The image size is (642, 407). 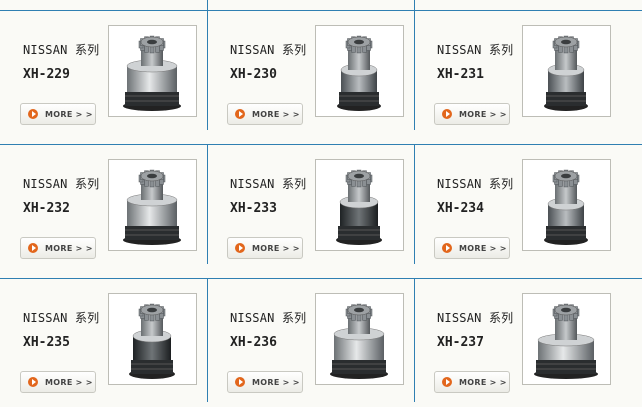 I want to click on product-card: NISSAN 系列 XH-230 MORE > >, so click(x=316, y=79).